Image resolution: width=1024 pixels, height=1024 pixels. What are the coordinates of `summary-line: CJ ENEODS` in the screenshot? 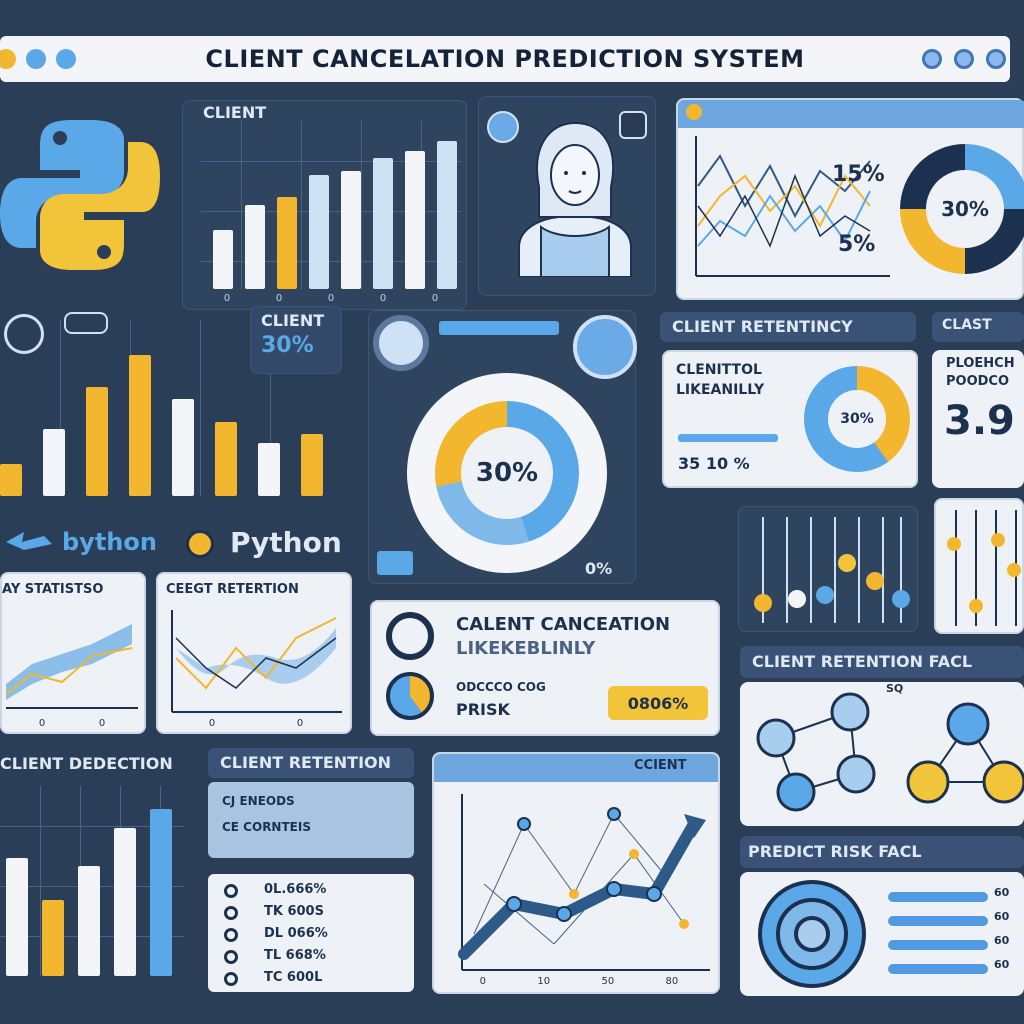 It's located at (258, 801).